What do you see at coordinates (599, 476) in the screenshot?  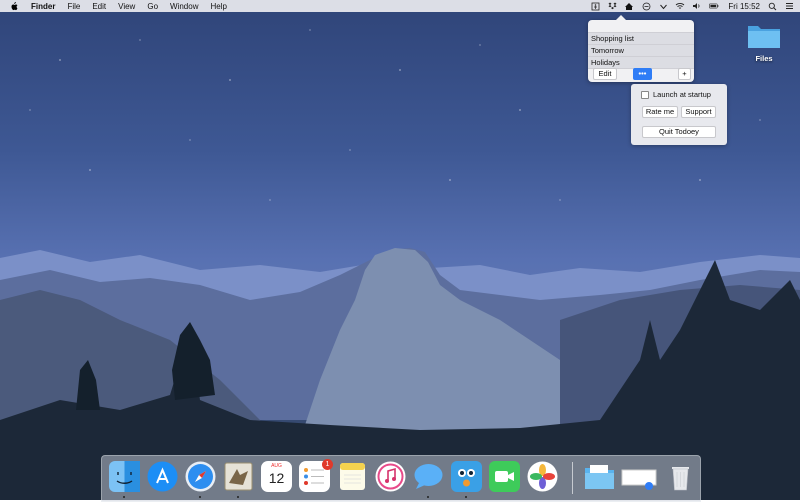 I see `downloads-folder-icon` at bounding box center [599, 476].